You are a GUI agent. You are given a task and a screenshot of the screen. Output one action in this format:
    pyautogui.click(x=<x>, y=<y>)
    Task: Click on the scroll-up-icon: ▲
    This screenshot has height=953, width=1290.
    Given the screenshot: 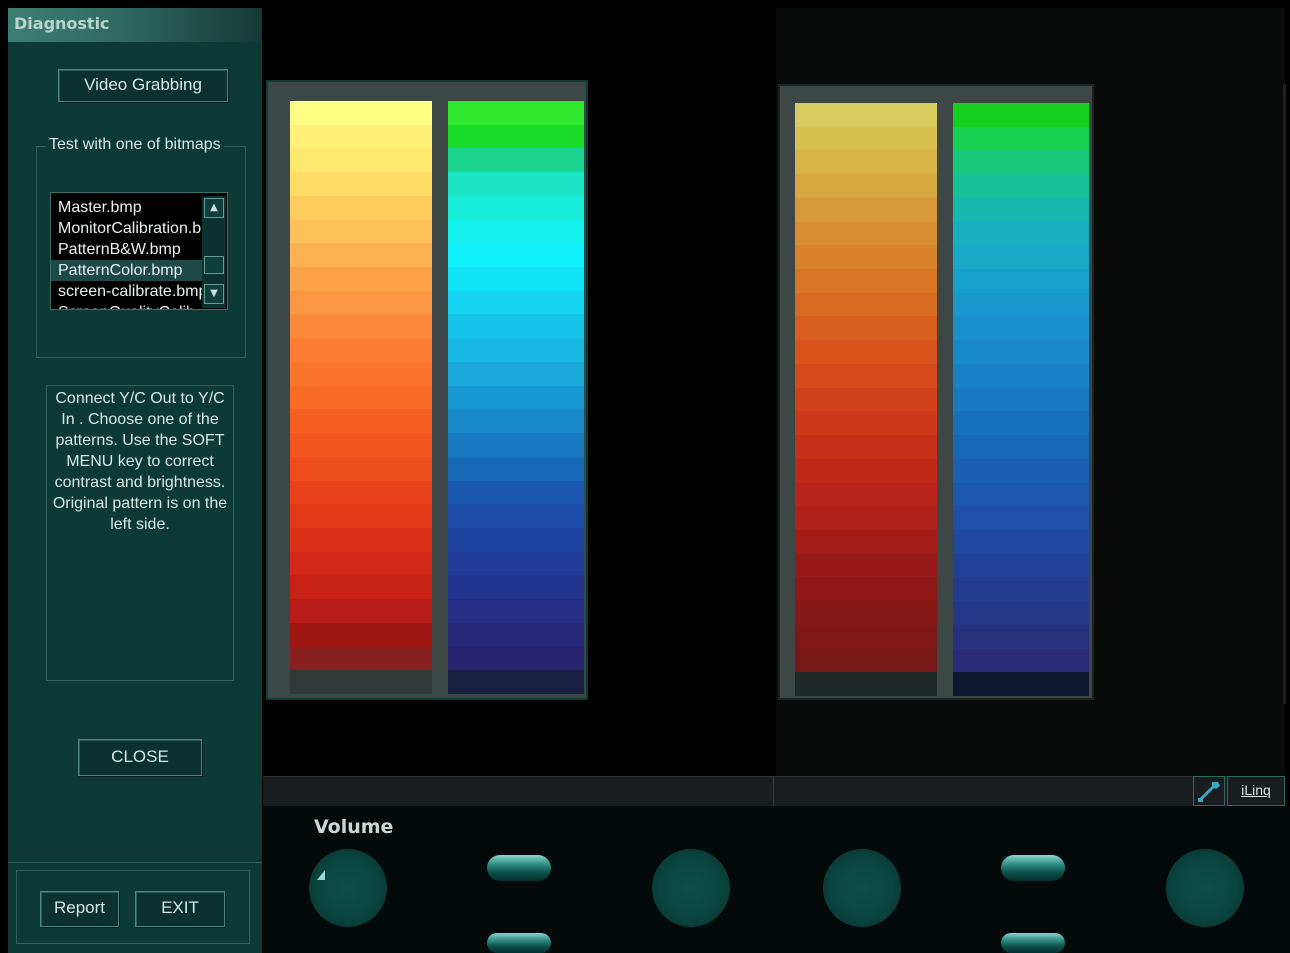 What is the action you would take?
    pyautogui.click(x=214, y=208)
    